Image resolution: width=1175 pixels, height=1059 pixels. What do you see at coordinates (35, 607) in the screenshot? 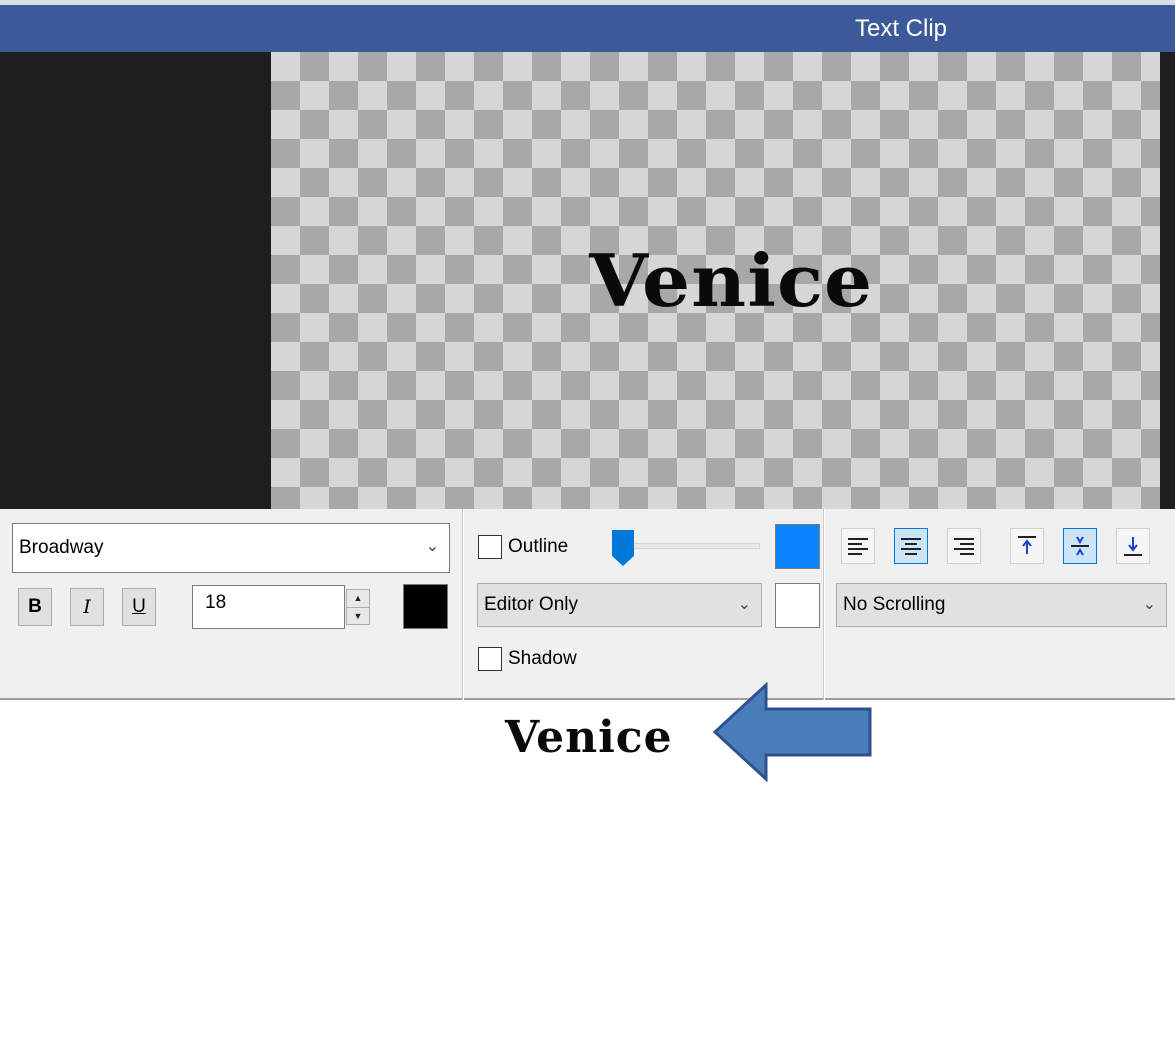
I see `bold-button: B` at bounding box center [35, 607].